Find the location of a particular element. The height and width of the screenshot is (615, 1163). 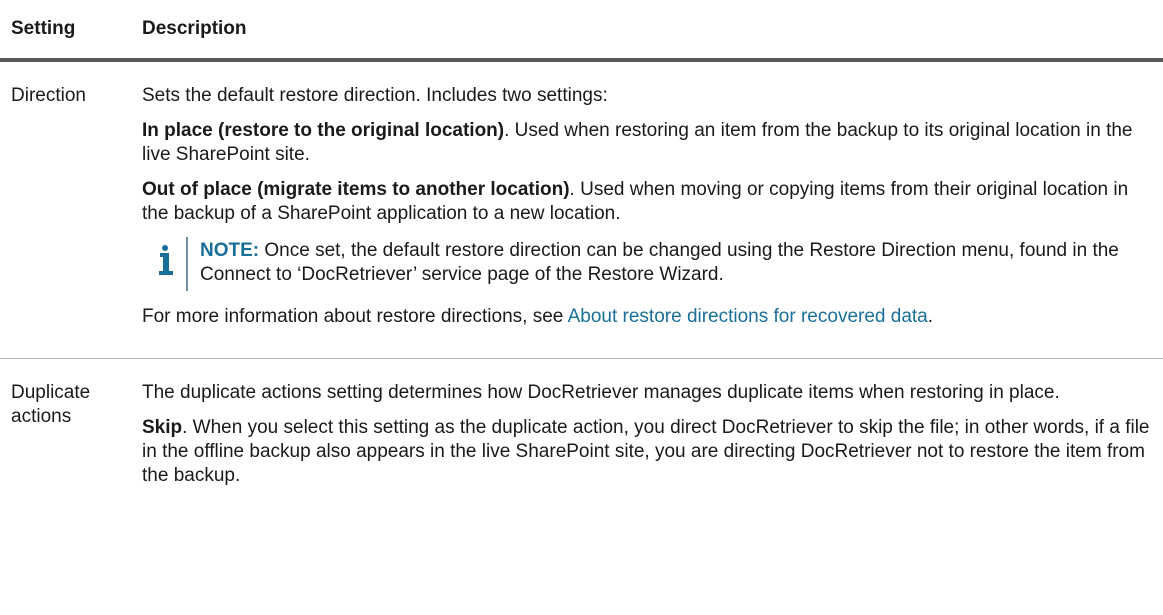

setting-name: Direction is located at coordinates (48, 95).